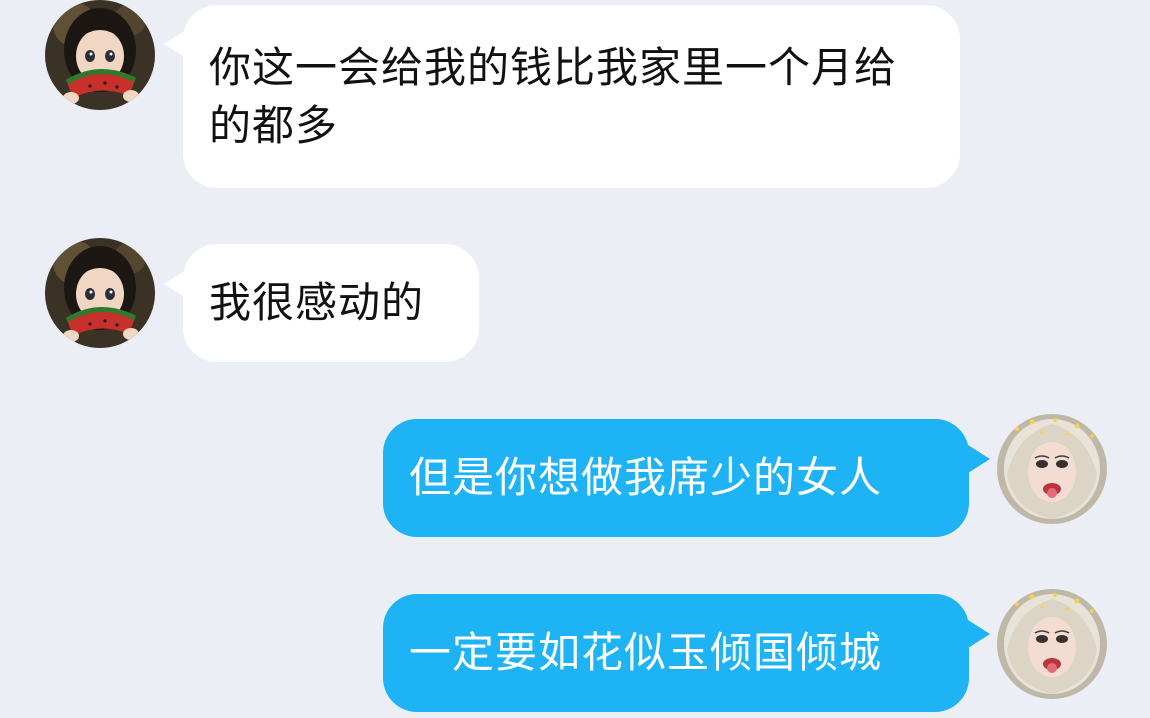  Describe the element at coordinates (553, 96) in the screenshot. I see `message-text: 你这一会给我的钱比我家里一个月给的都多` at that location.